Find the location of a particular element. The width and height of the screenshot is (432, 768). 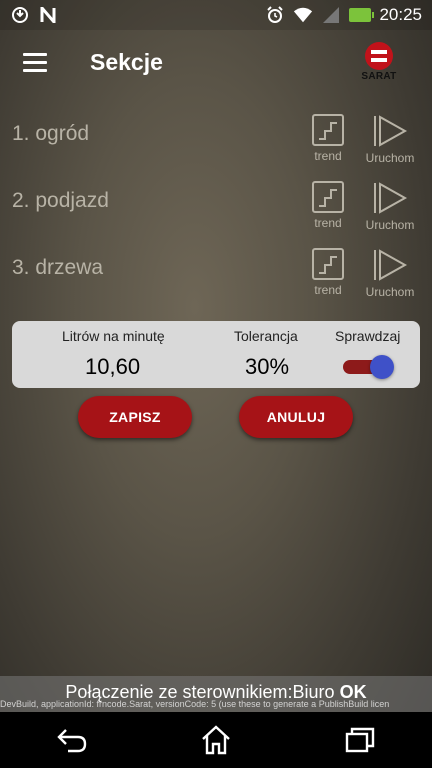

logo-mark is located at coordinates (379, 56).